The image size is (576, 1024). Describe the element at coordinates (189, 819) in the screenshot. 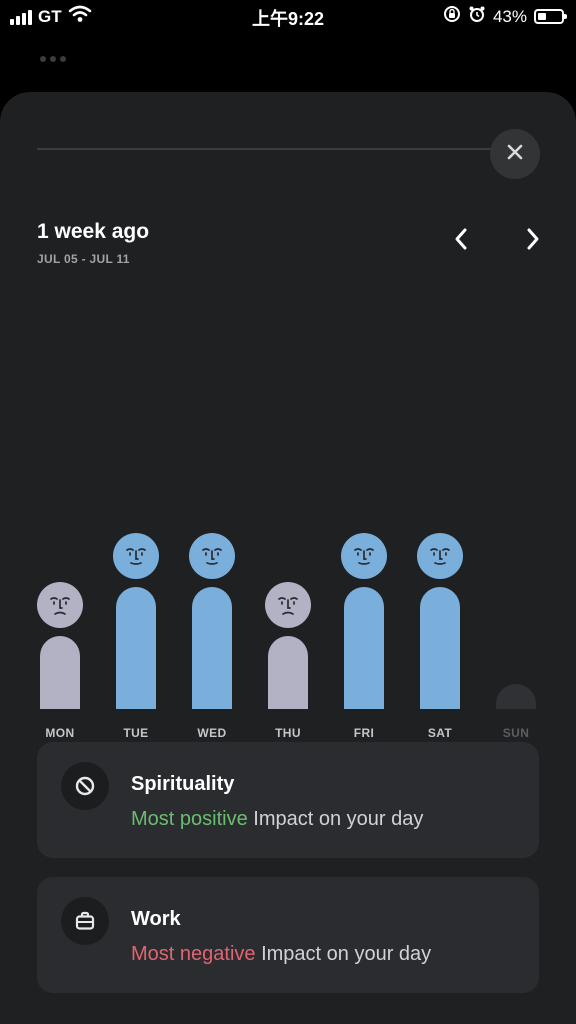

I see `impact-highlight: Most positive` at that location.